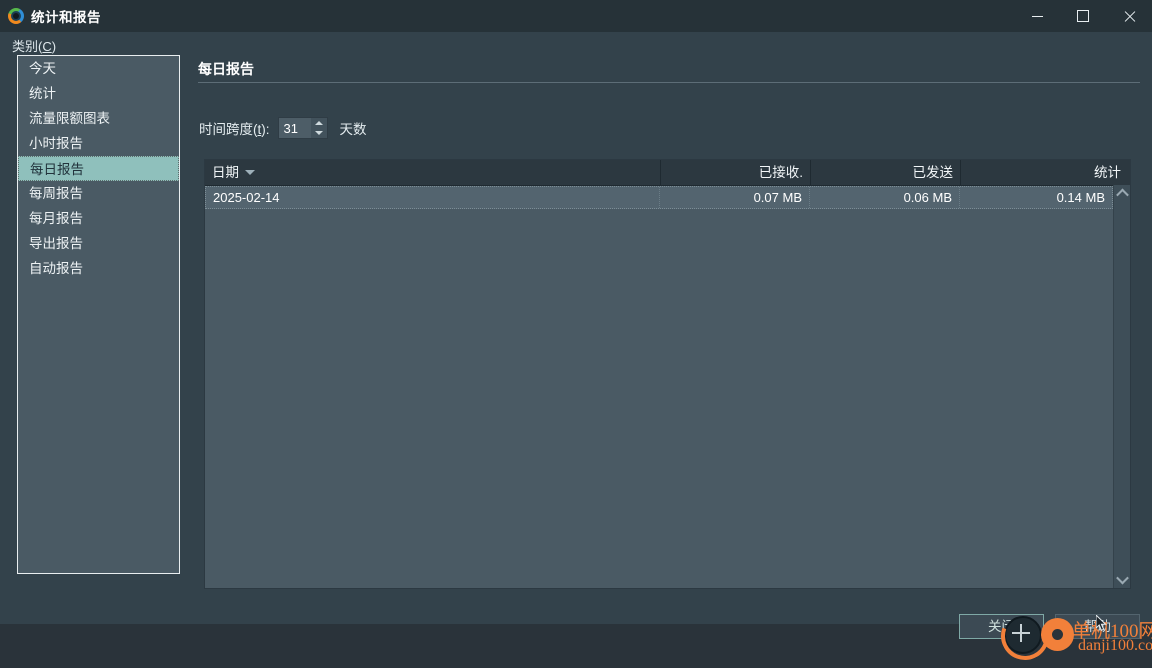 The image size is (1152, 668). What do you see at coordinates (885, 197) in the screenshot?
I see `cell-sent: 0.06 MB` at bounding box center [885, 197].